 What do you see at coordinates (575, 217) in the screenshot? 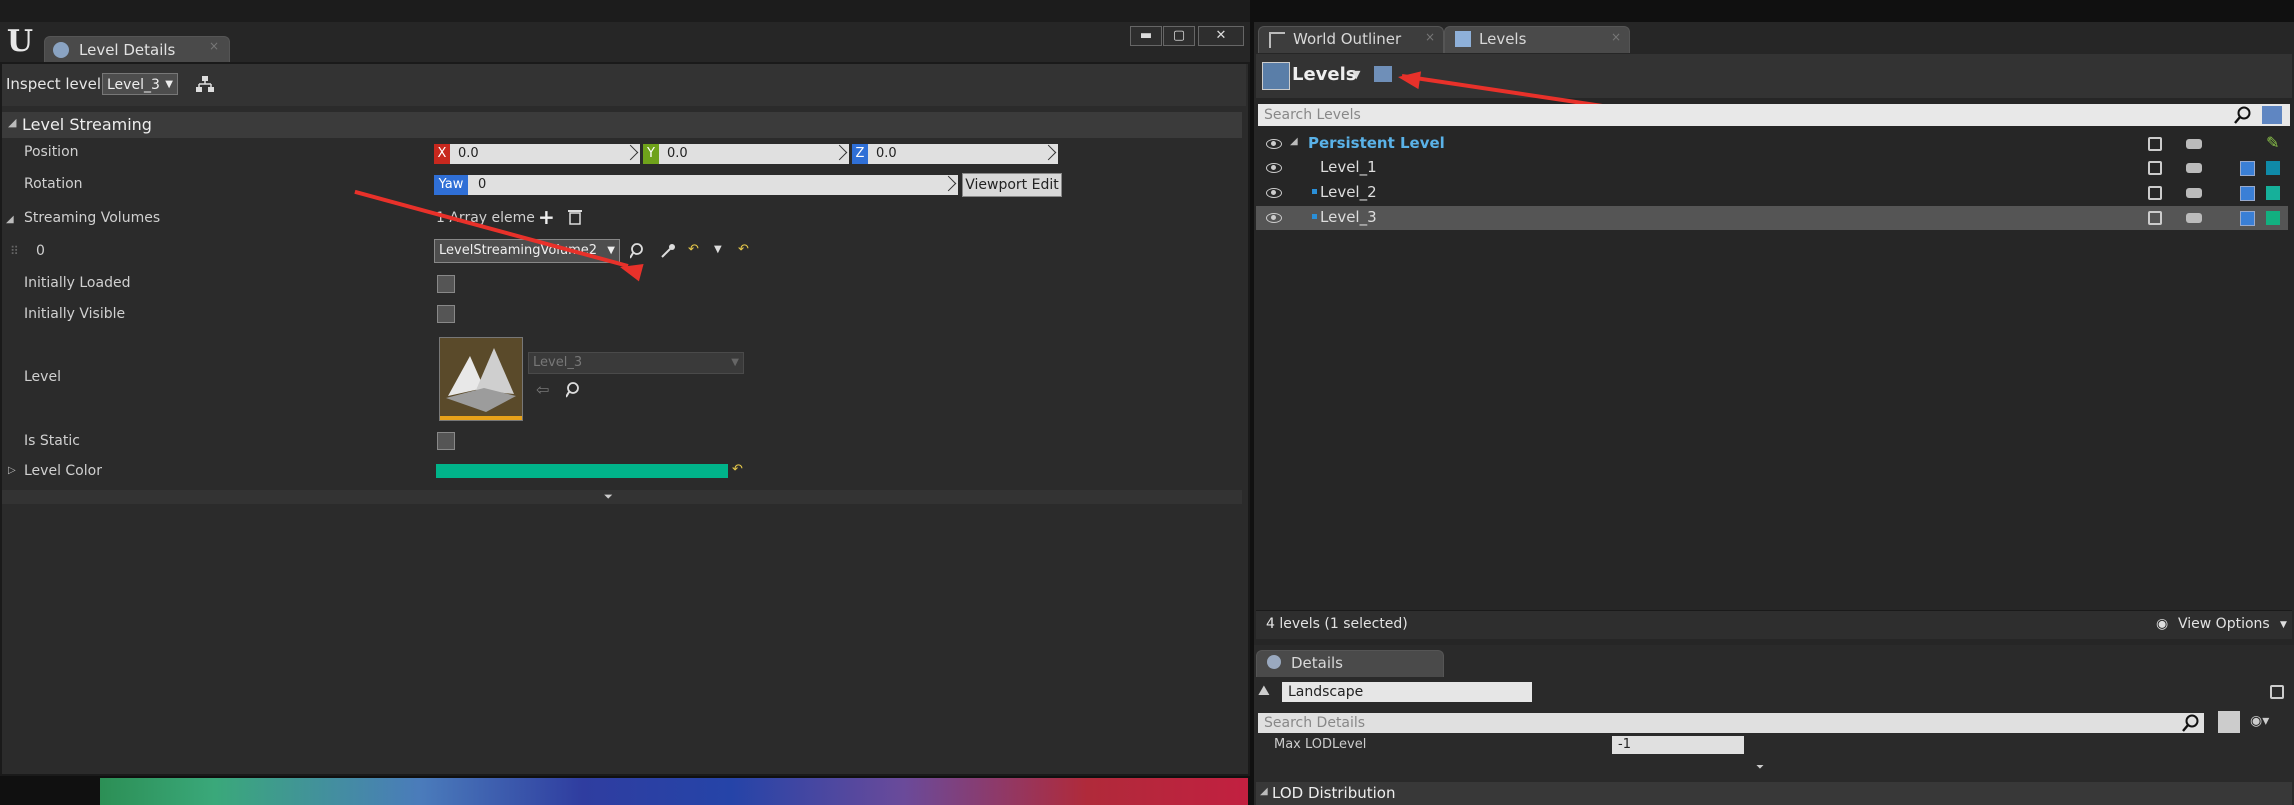
I see `trash-icon` at bounding box center [575, 217].